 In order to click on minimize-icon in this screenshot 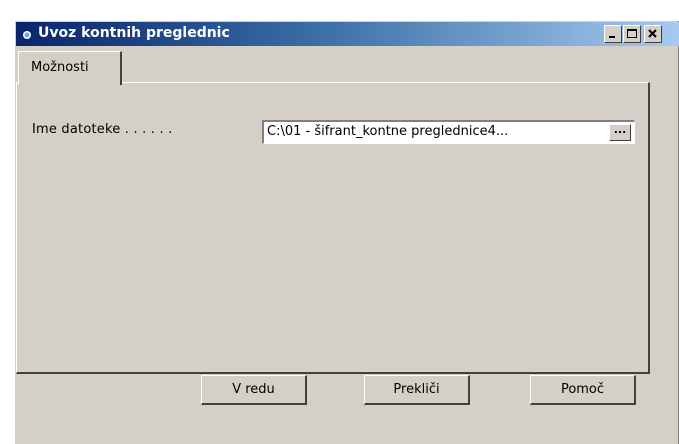, I will do `click(612, 37)`.